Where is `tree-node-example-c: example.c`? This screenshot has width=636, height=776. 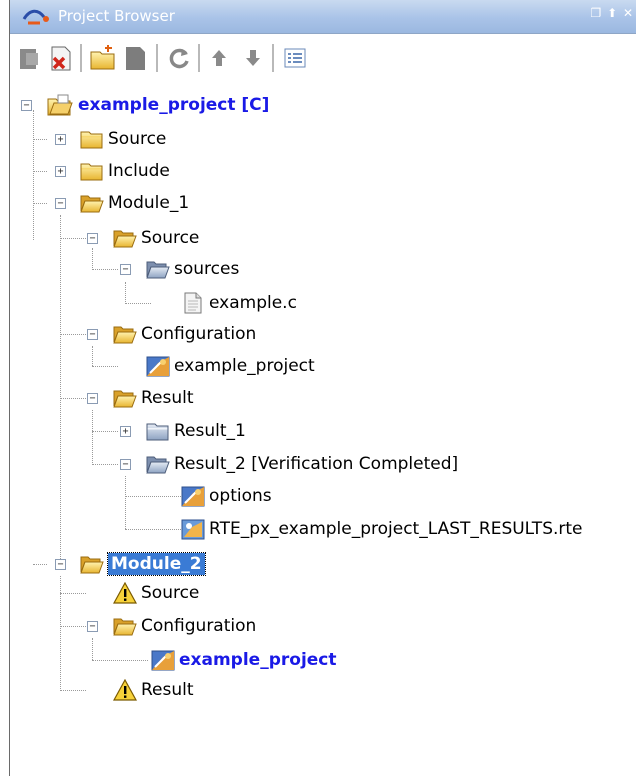 tree-node-example-c: example.c is located at coordinates (239, 303).